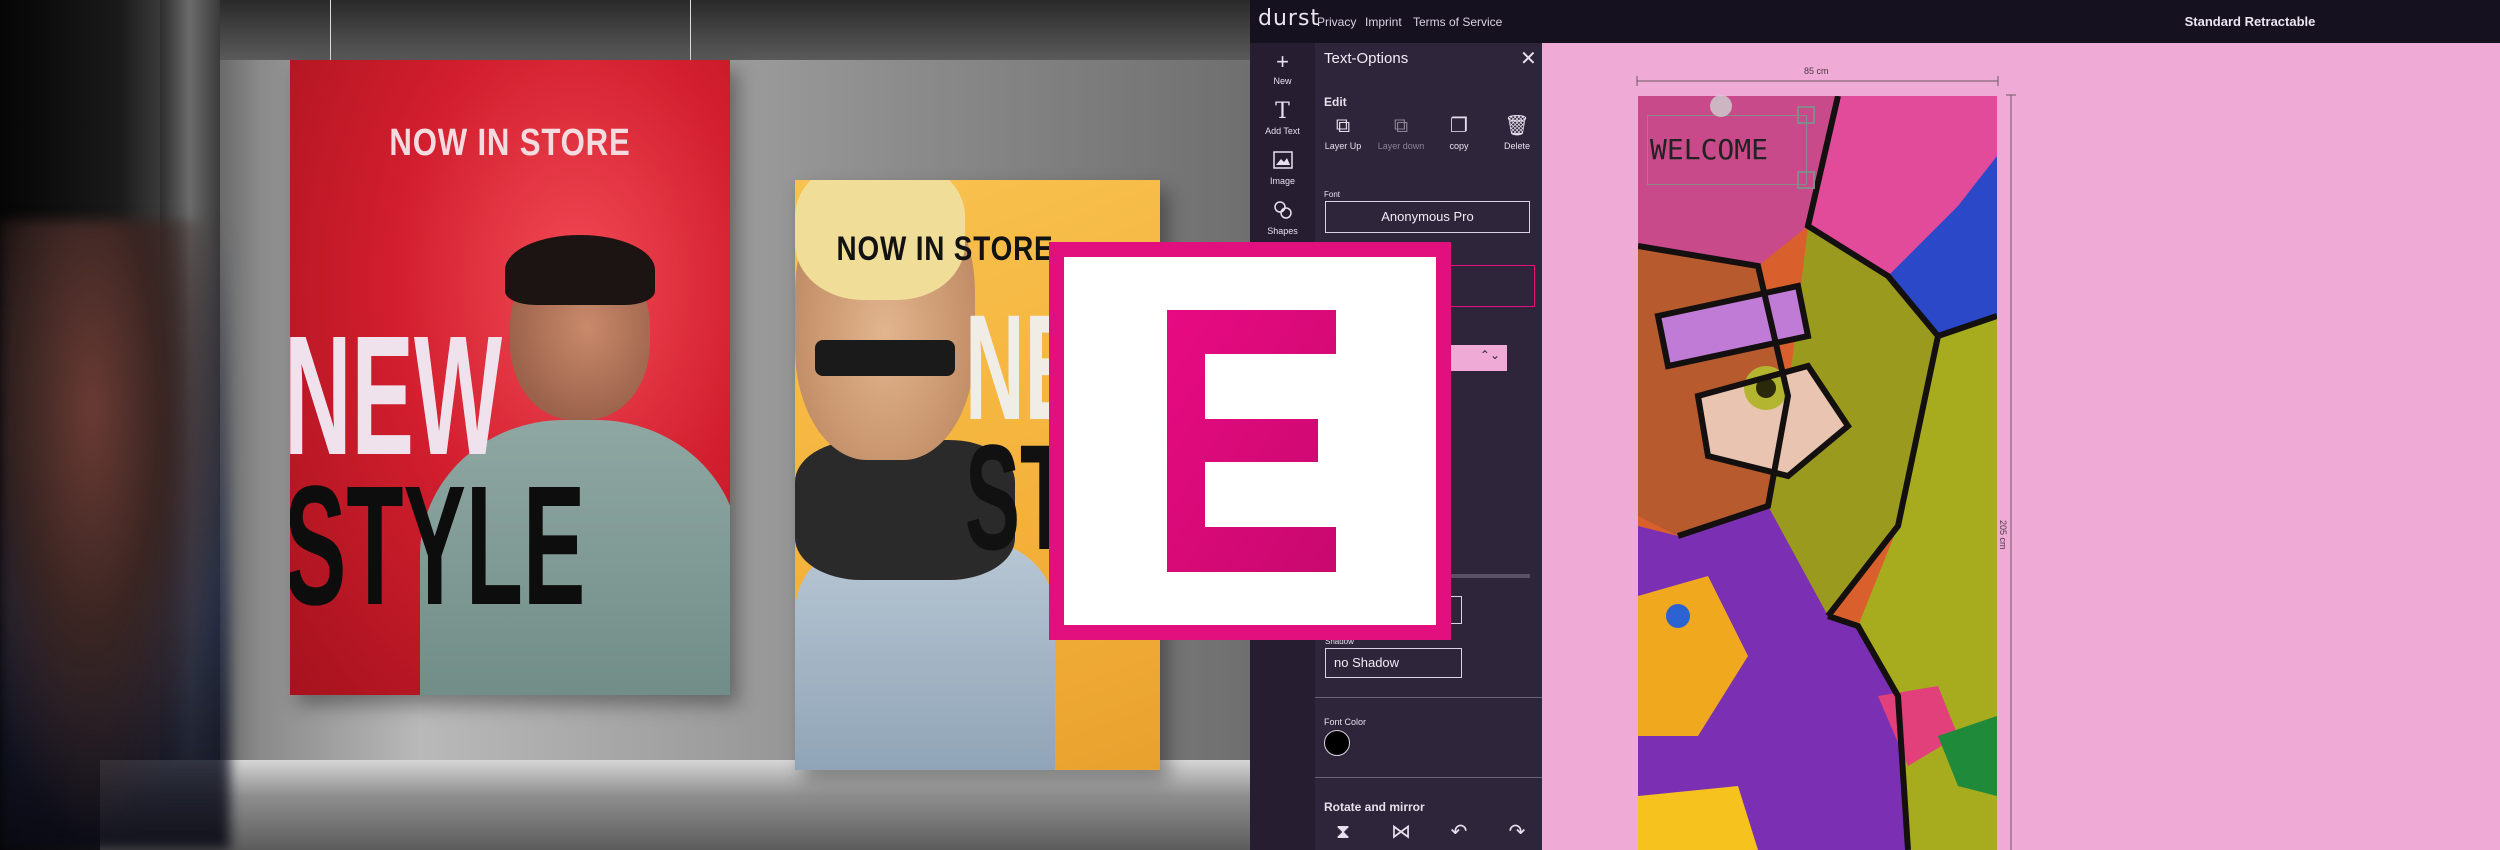  What do you see at coordinates (1337, 743) in the screenshot?
I see `font-color-swatch` at bounding box center [1337, 743].